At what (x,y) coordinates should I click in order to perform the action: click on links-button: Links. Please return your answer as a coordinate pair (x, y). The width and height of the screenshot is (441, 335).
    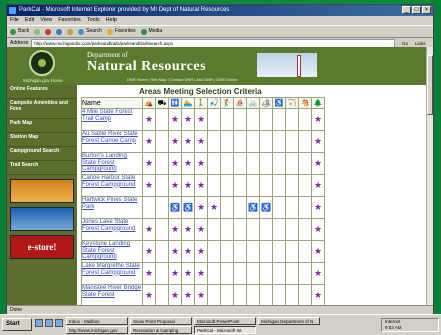
    Looking at the image, I should click on (424, 43).